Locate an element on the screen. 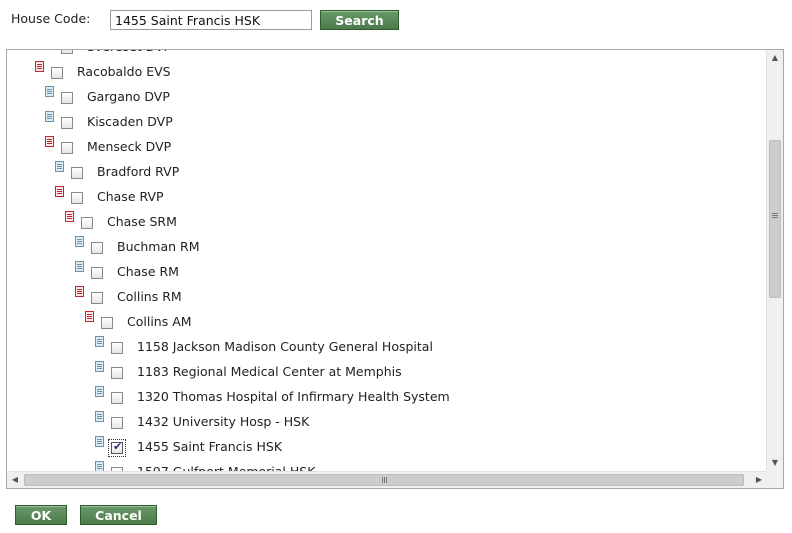 The height and width of the screenshot is (533, 792). node-label: Gargano DVP is located at coordinates (128, 96).